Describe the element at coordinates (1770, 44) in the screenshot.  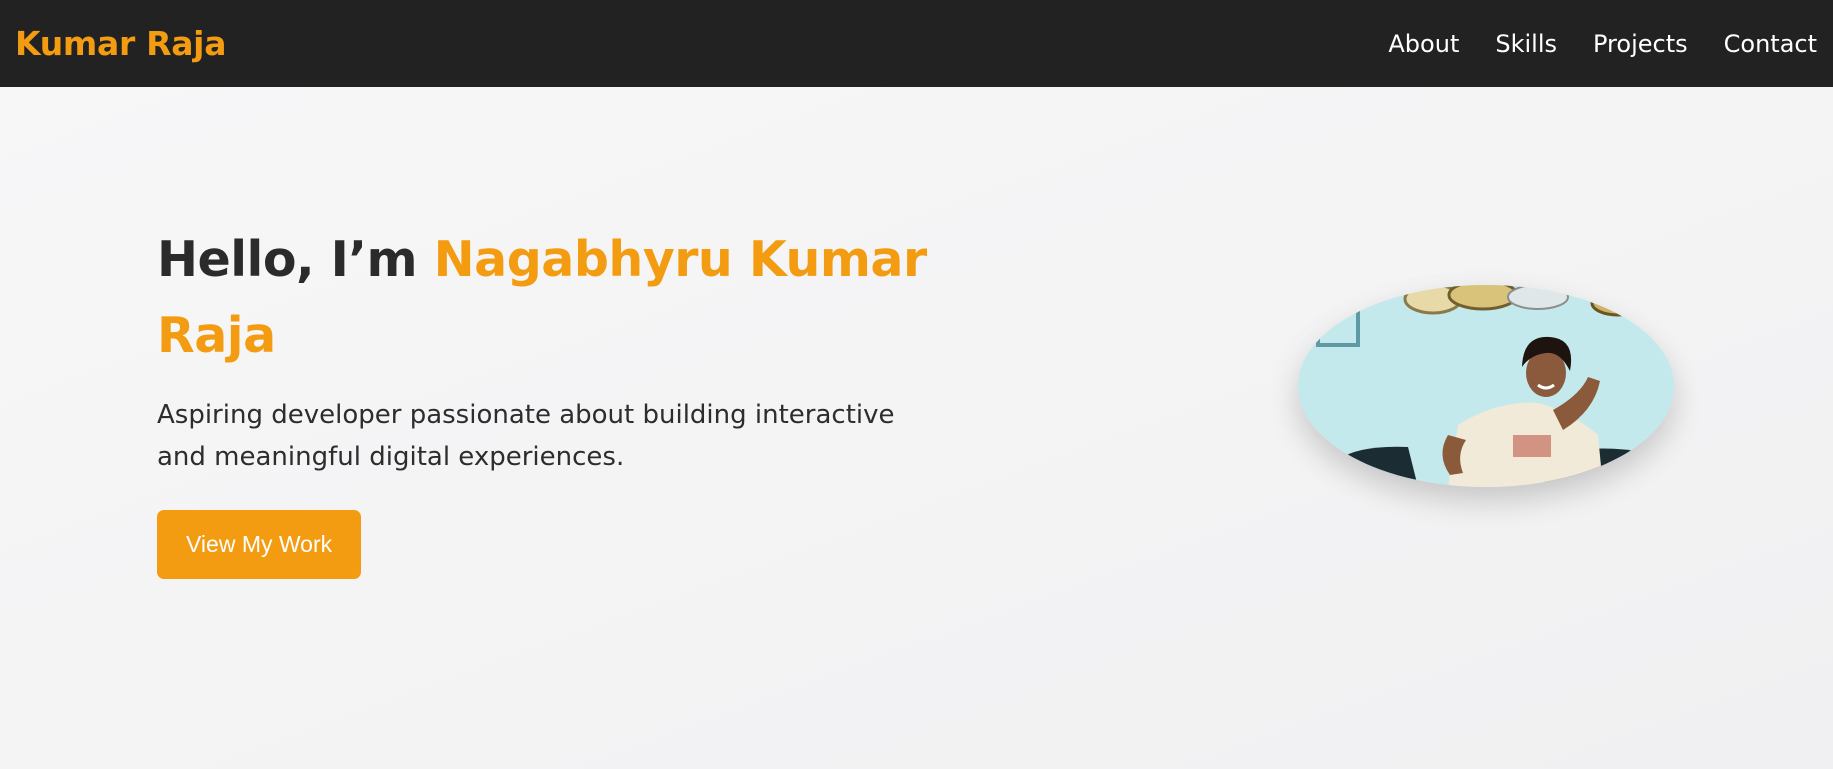
I see `nav-link-contact: Contact` at that location.